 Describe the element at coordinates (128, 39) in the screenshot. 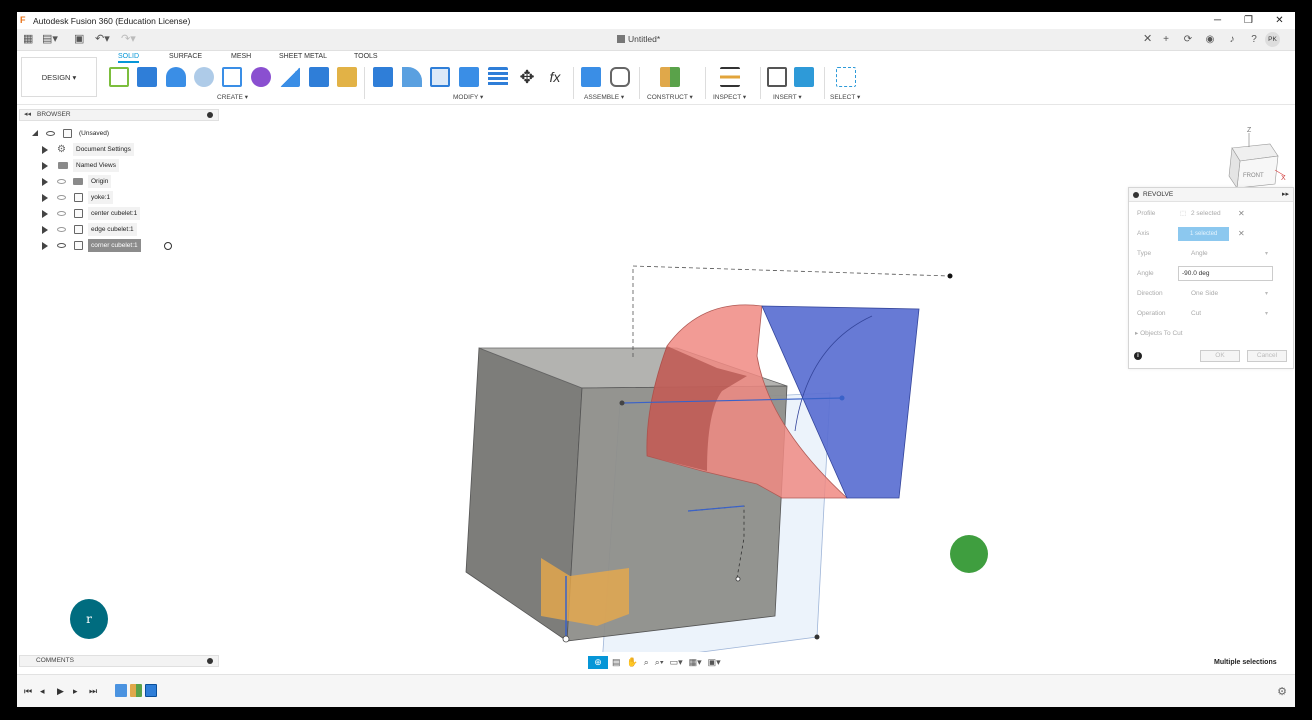

I see `redo-icon: ↷▾` at that location.